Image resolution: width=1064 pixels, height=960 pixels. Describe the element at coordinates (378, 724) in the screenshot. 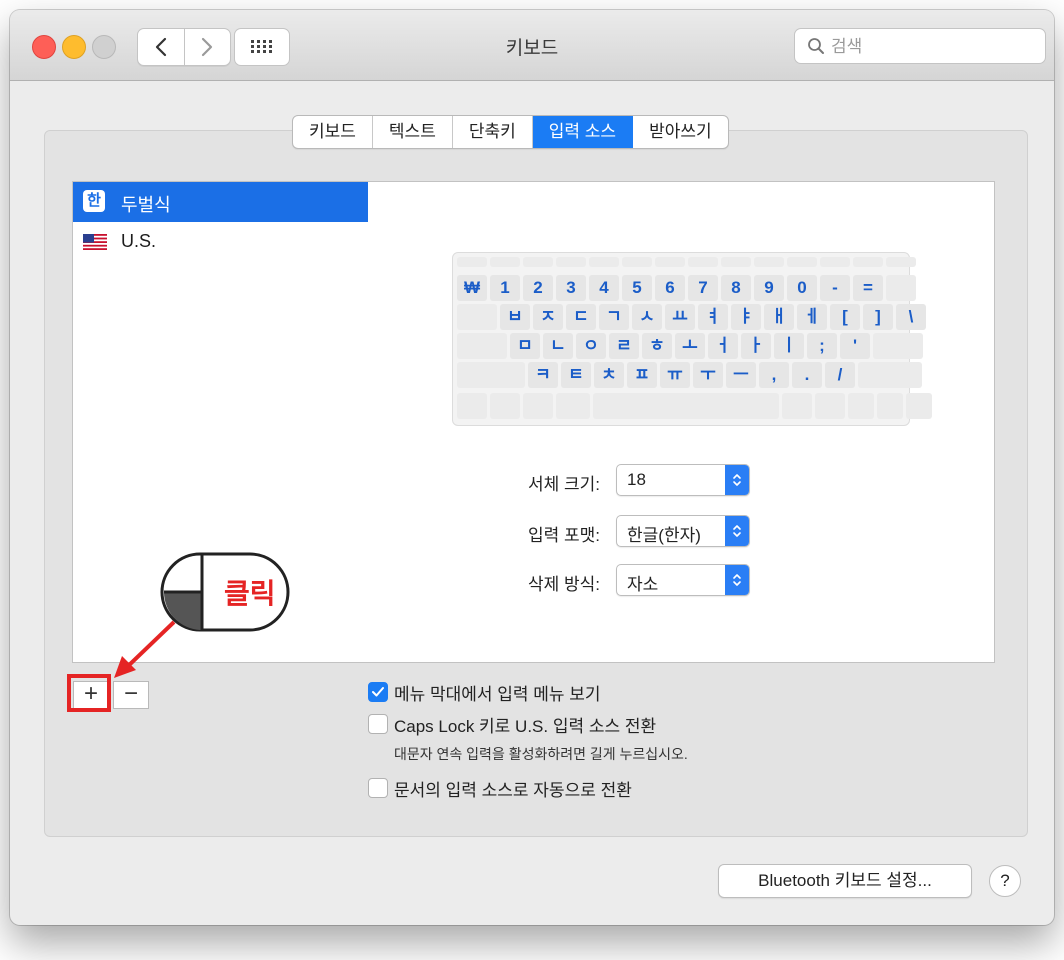

I see `caps-lock-switch-checkbox` at that location.